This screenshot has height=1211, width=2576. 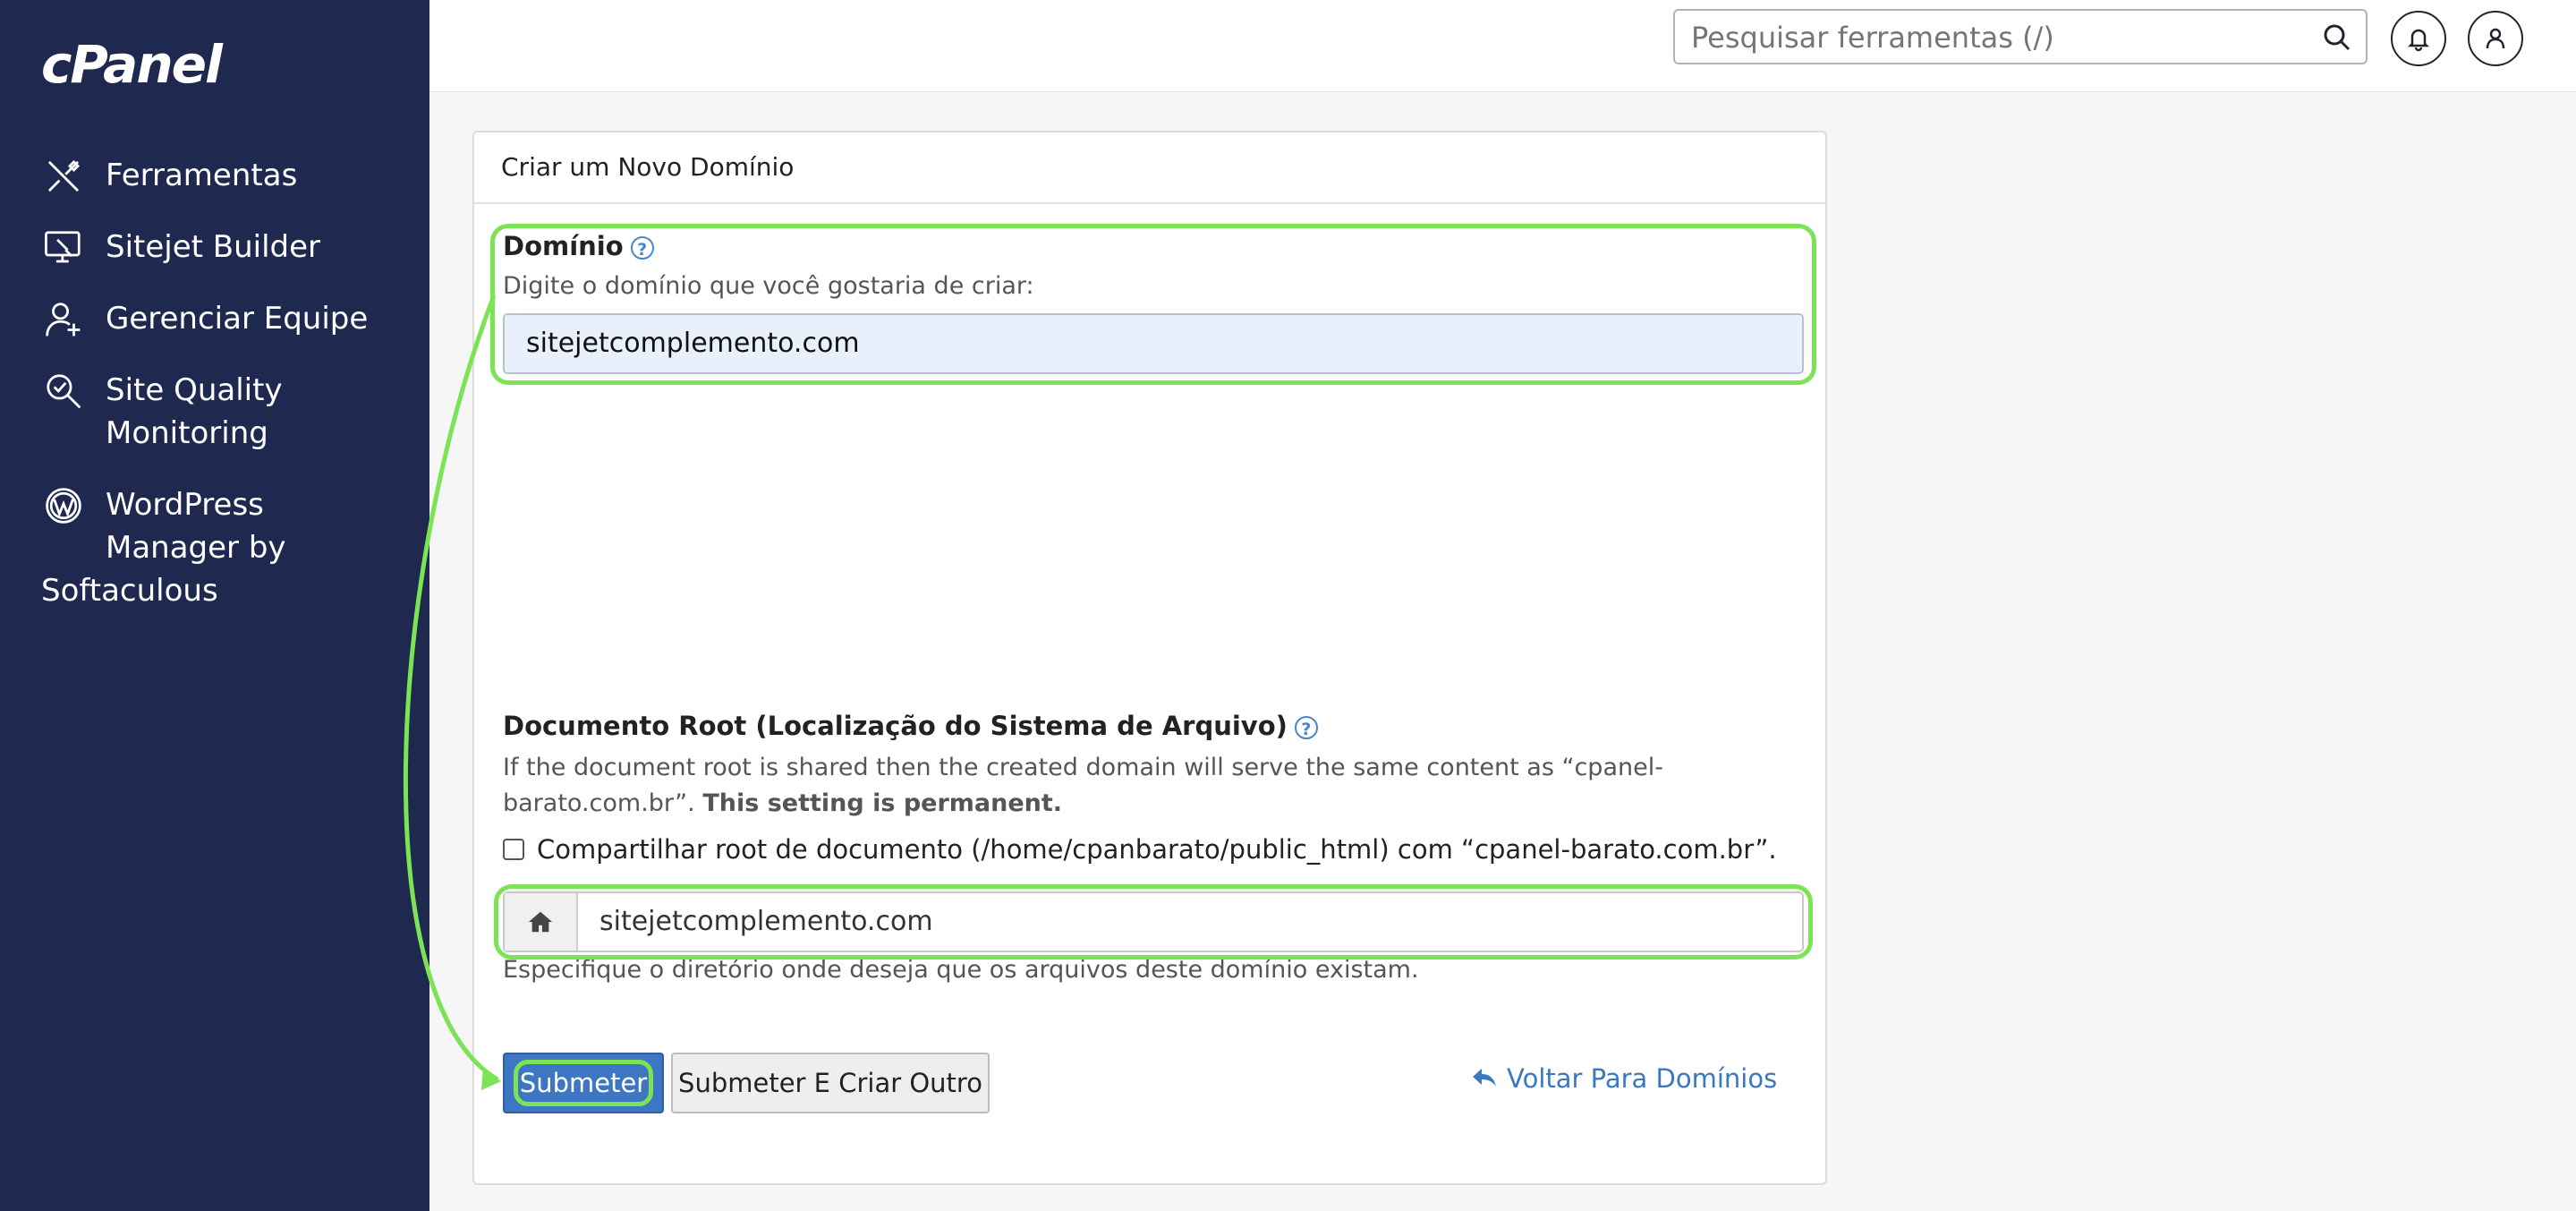 What do you see at coordinates (1484, 1078) in the screenshot?
I see `reply-arrow-icon` at bounding box center [1484, 1078].